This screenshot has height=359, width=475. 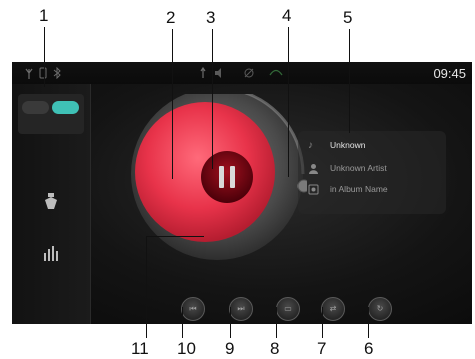 I want to click on sidebar-item-radio, so click(x=51, y=212).